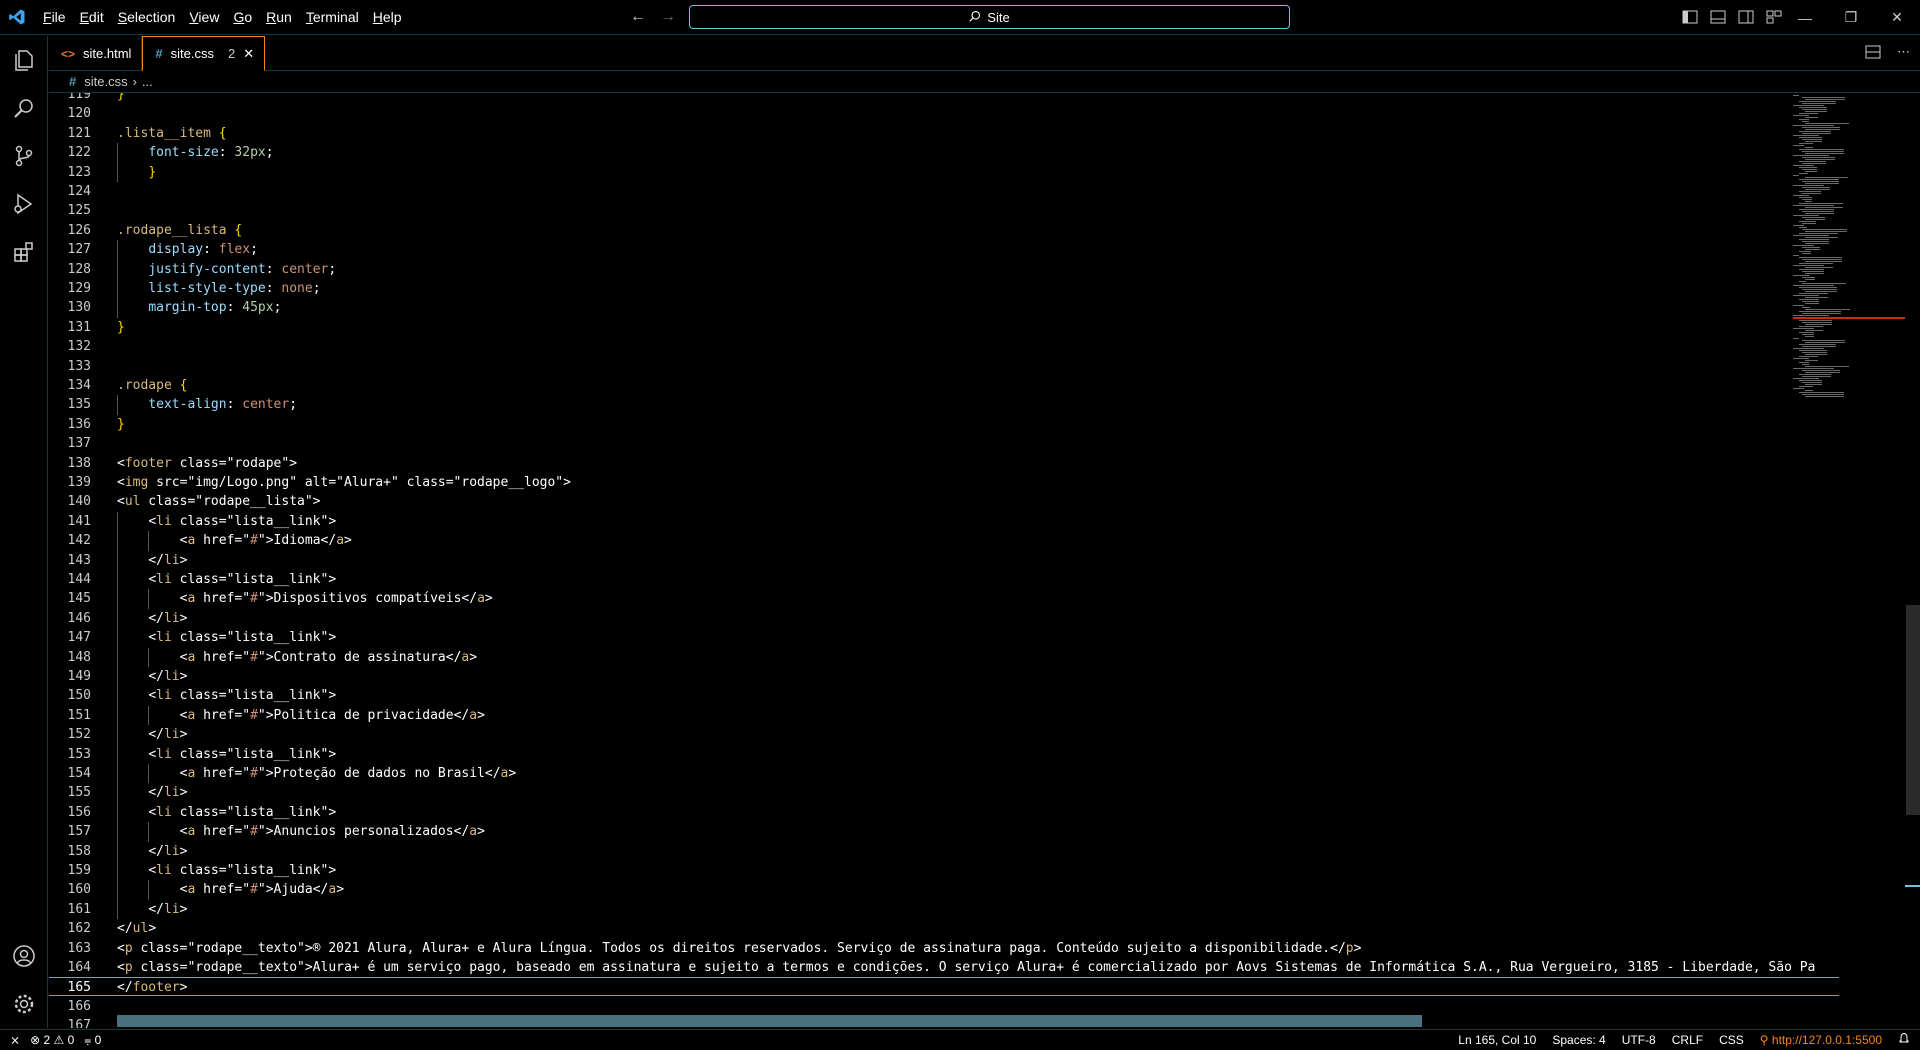 This screenshot has width=1920, height=1050. Describe the element at coordinates (1805, 17) in the screenshot. I see `minimize-icon: —` at that location.